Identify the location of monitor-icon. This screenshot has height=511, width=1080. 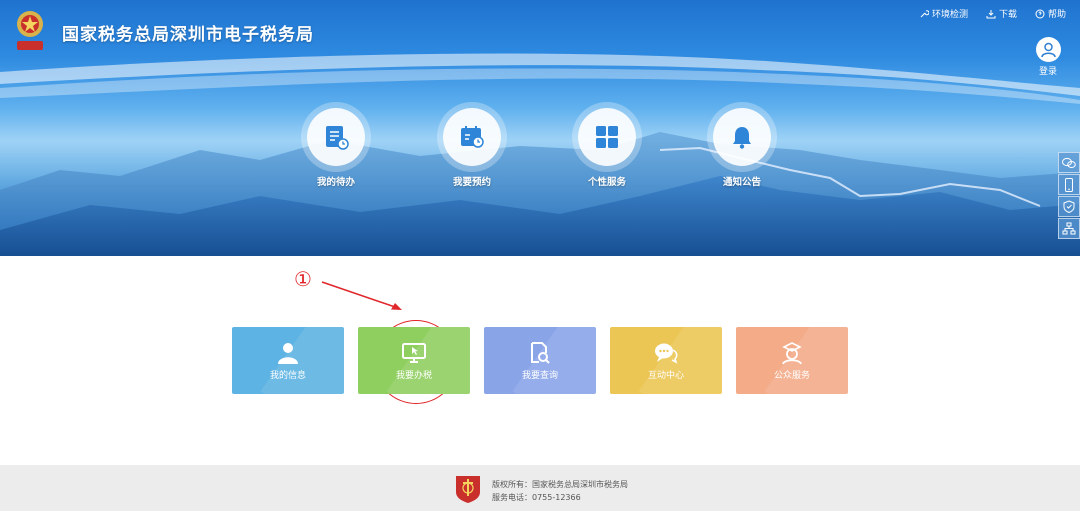
(414, 353).